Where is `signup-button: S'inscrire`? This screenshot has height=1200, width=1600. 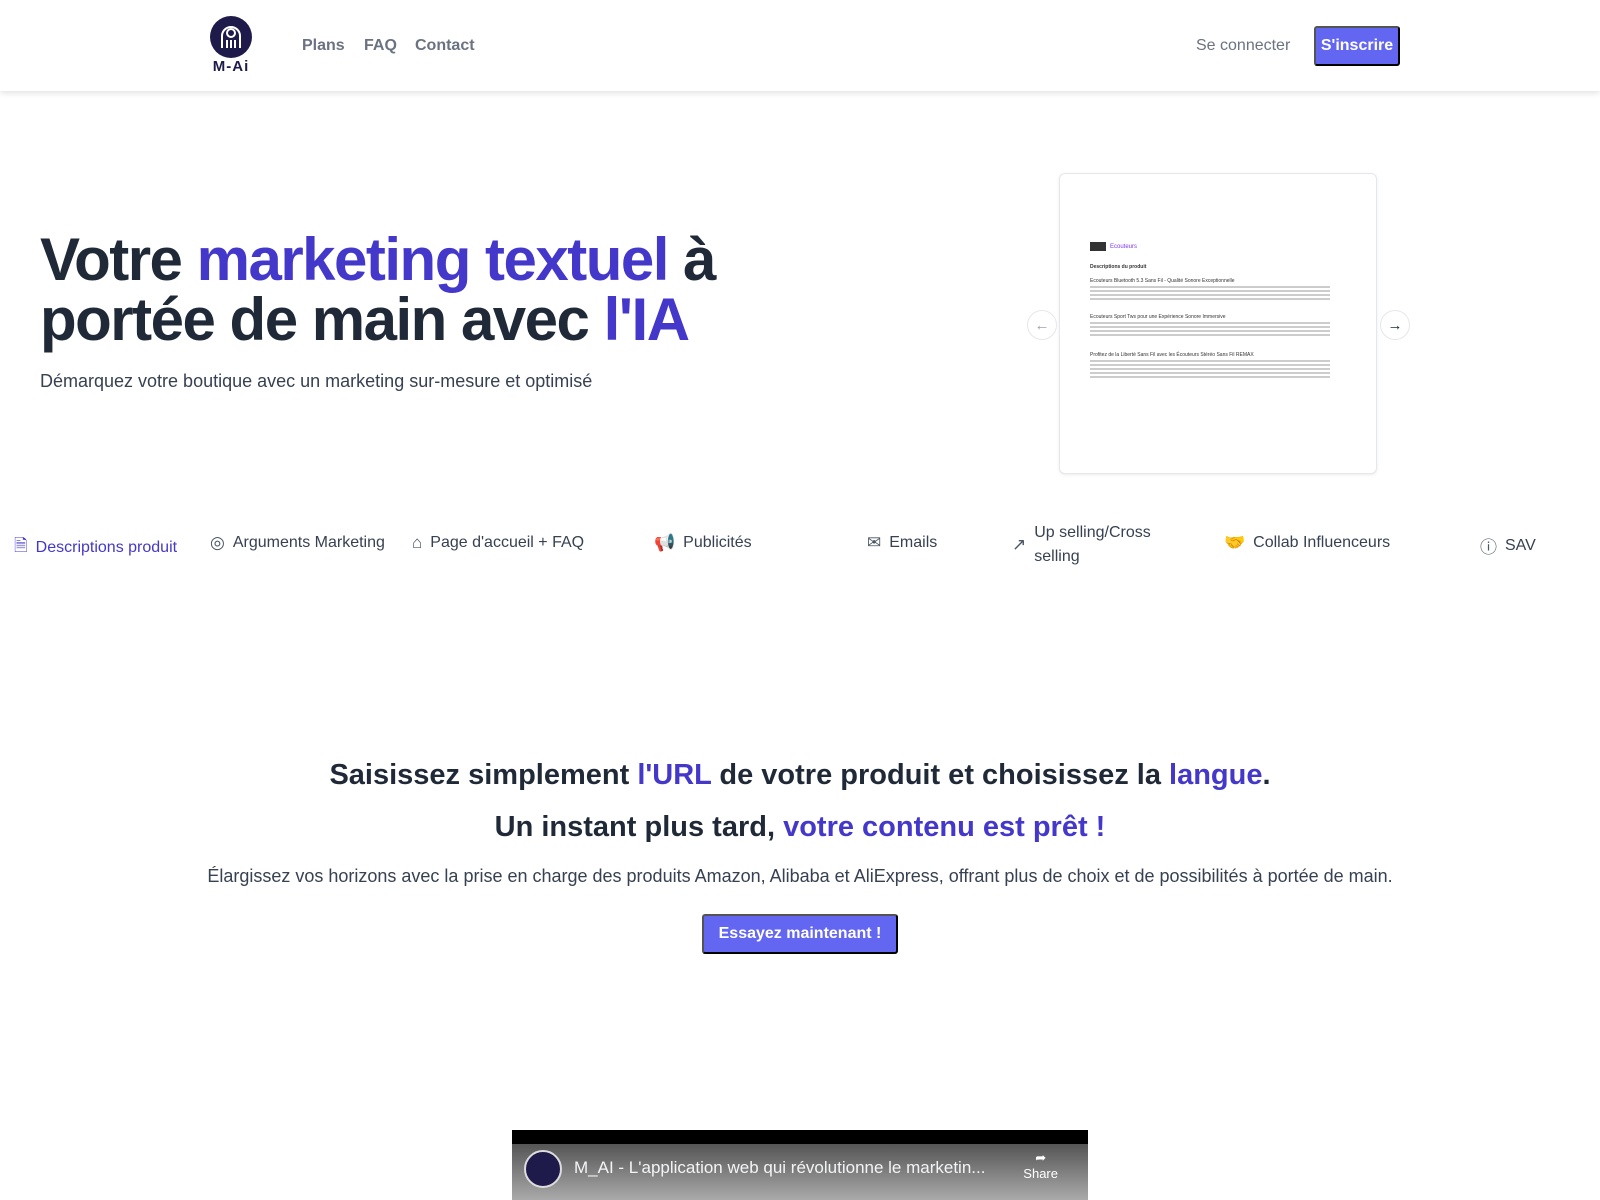
signup-button: S'inscrire is located at coordinates (1357, 46).